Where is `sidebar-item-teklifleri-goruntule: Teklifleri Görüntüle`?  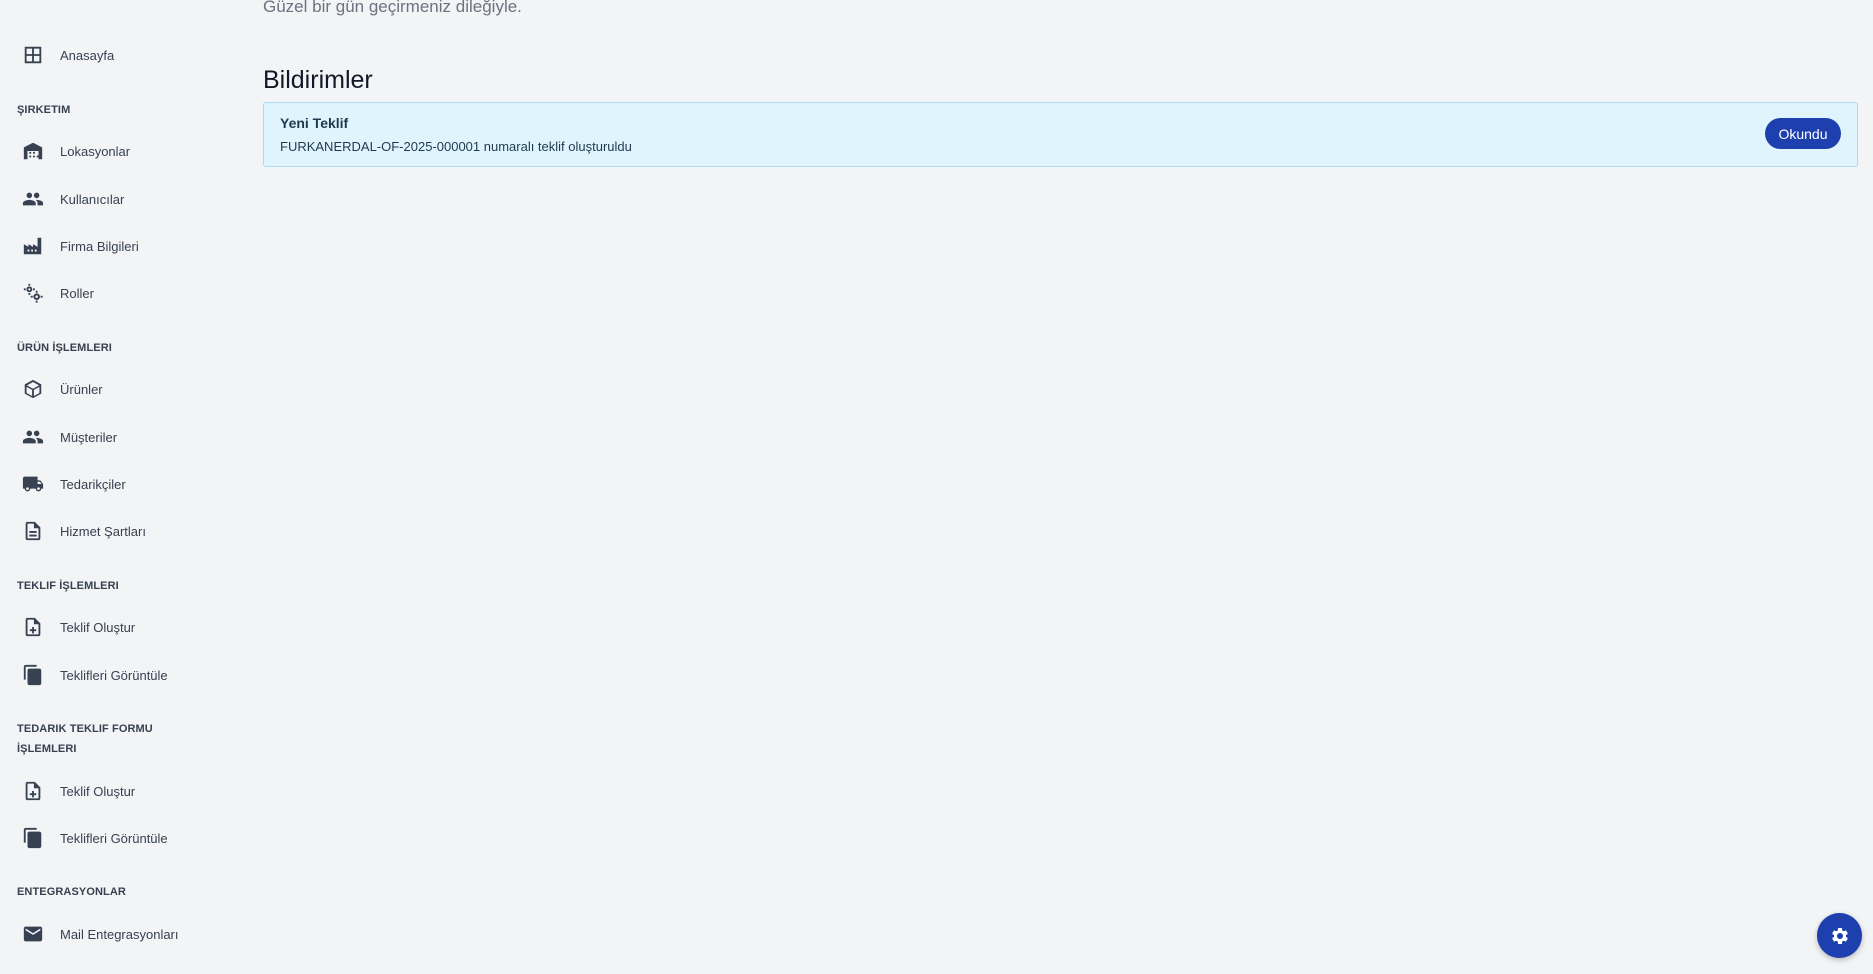
sidebar-item-teklifleri-goruntule: Teklifleri Görüntüle is located at coordinates (120, 675).